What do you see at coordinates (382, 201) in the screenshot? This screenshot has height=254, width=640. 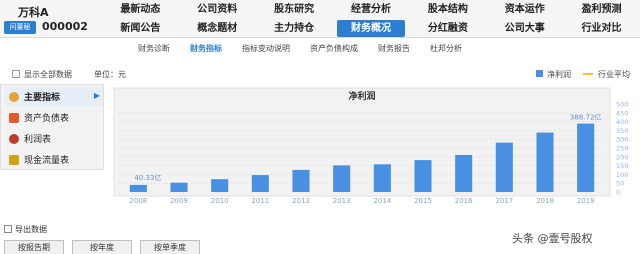 I see `x-tick-label: 2014` at bounding box center [382, 201].